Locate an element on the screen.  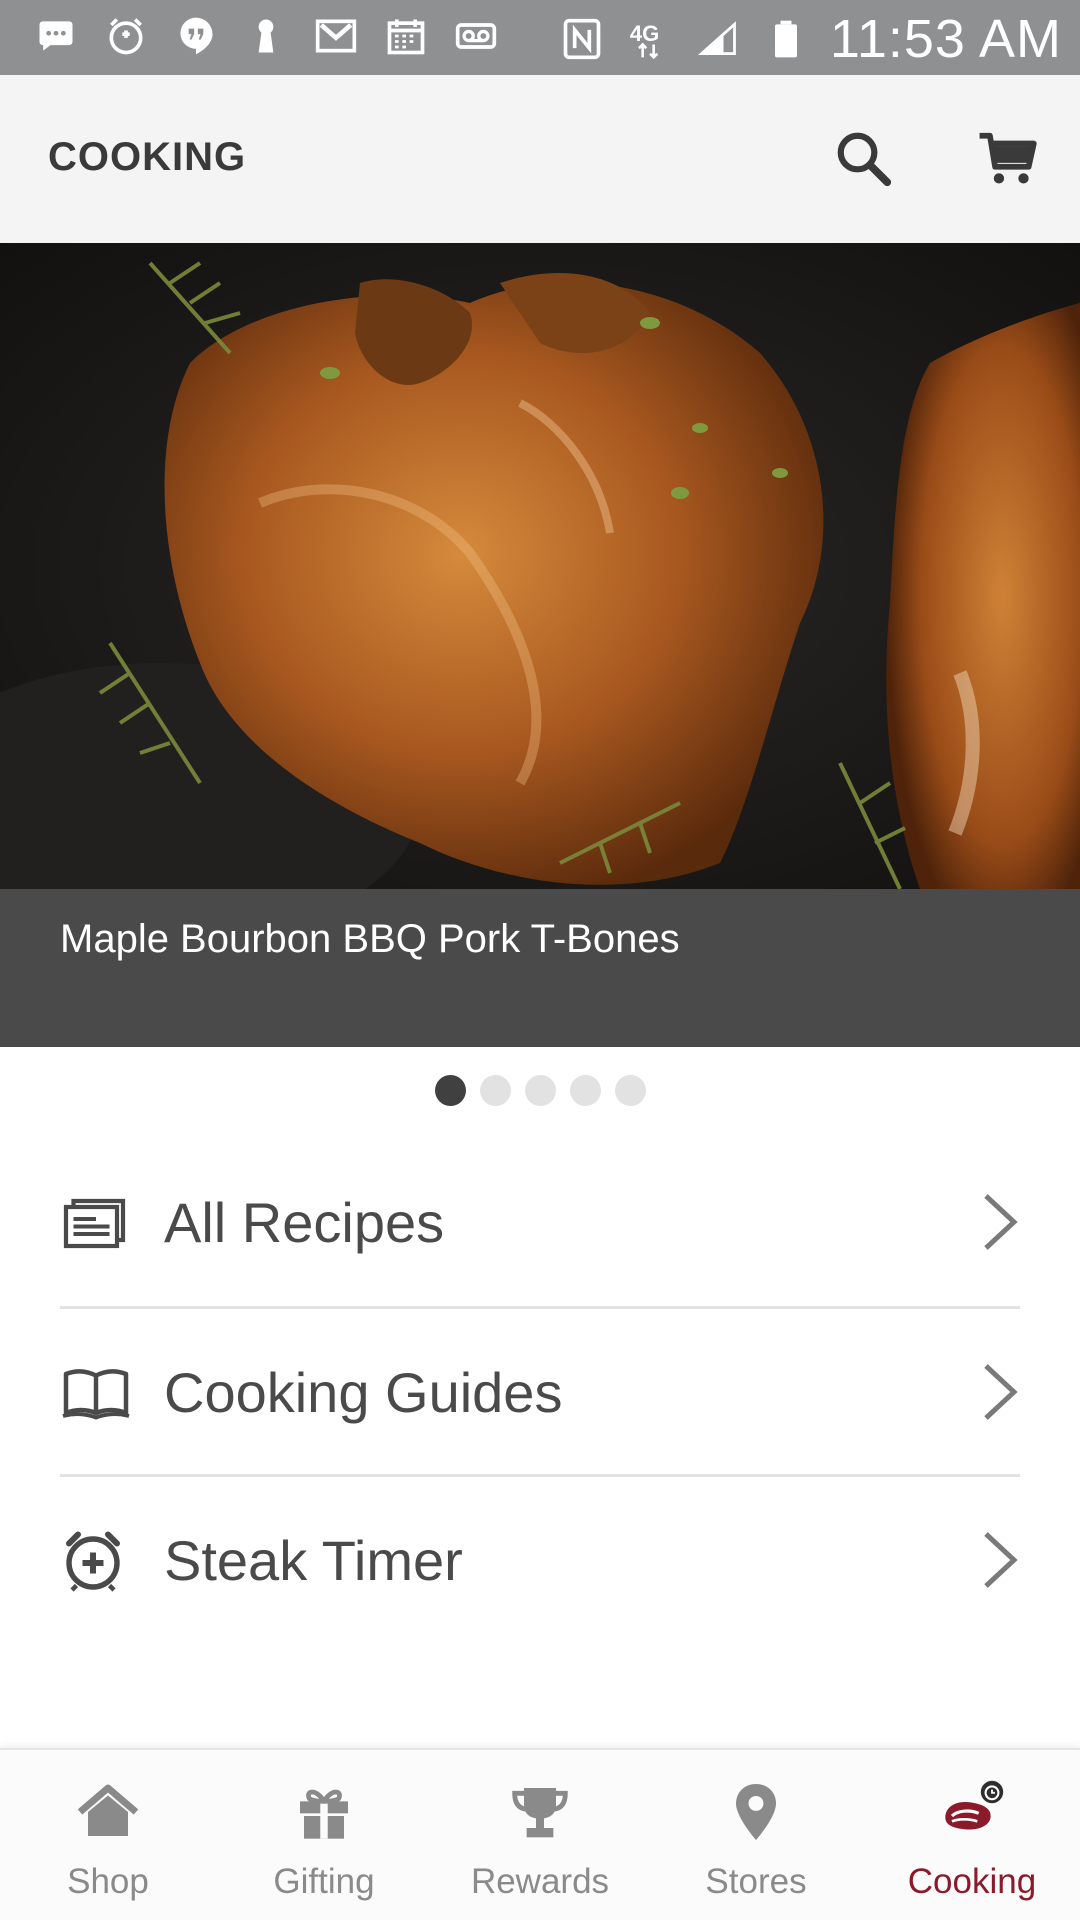
status-bar: 4G 11:53 AM is located at coordinates (540, 37).